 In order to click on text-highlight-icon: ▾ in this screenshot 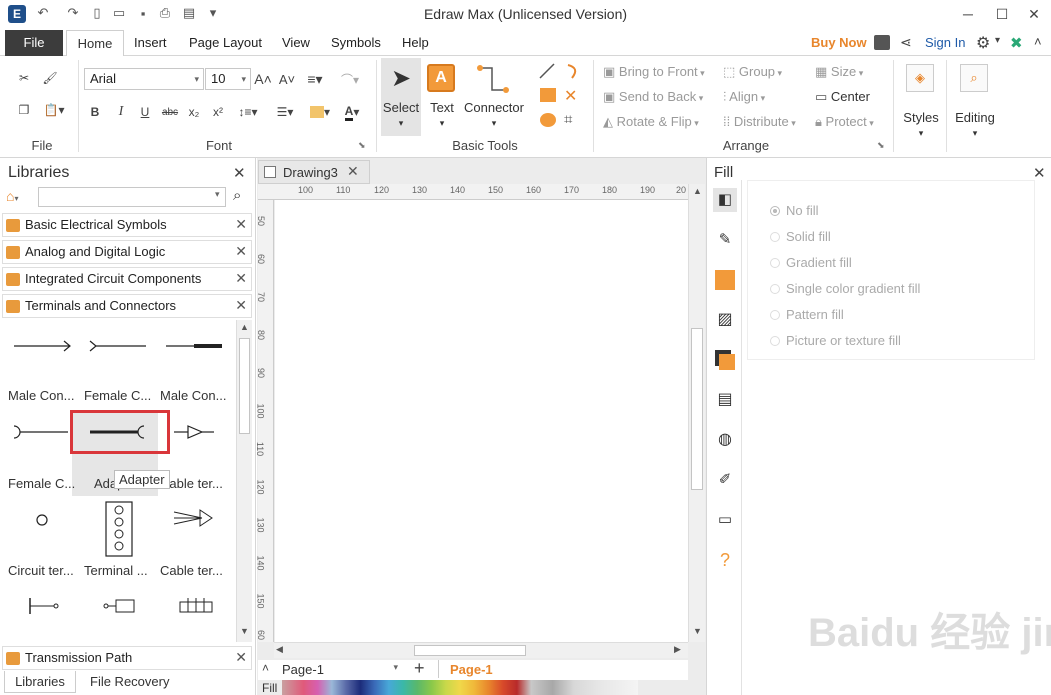, I will do `click(320, 112)`.